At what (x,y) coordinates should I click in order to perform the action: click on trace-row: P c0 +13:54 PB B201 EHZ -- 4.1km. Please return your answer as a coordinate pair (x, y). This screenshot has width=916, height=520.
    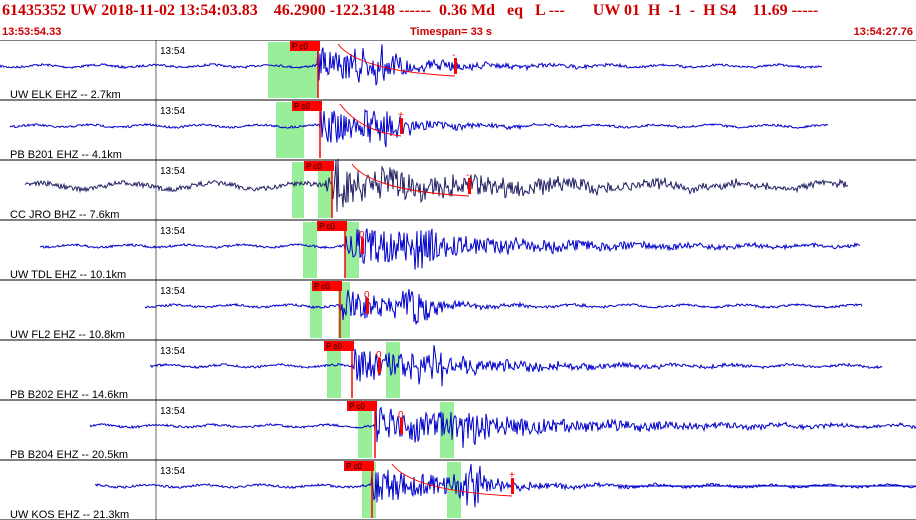
    Looking at the image, I should click on (458, 130).